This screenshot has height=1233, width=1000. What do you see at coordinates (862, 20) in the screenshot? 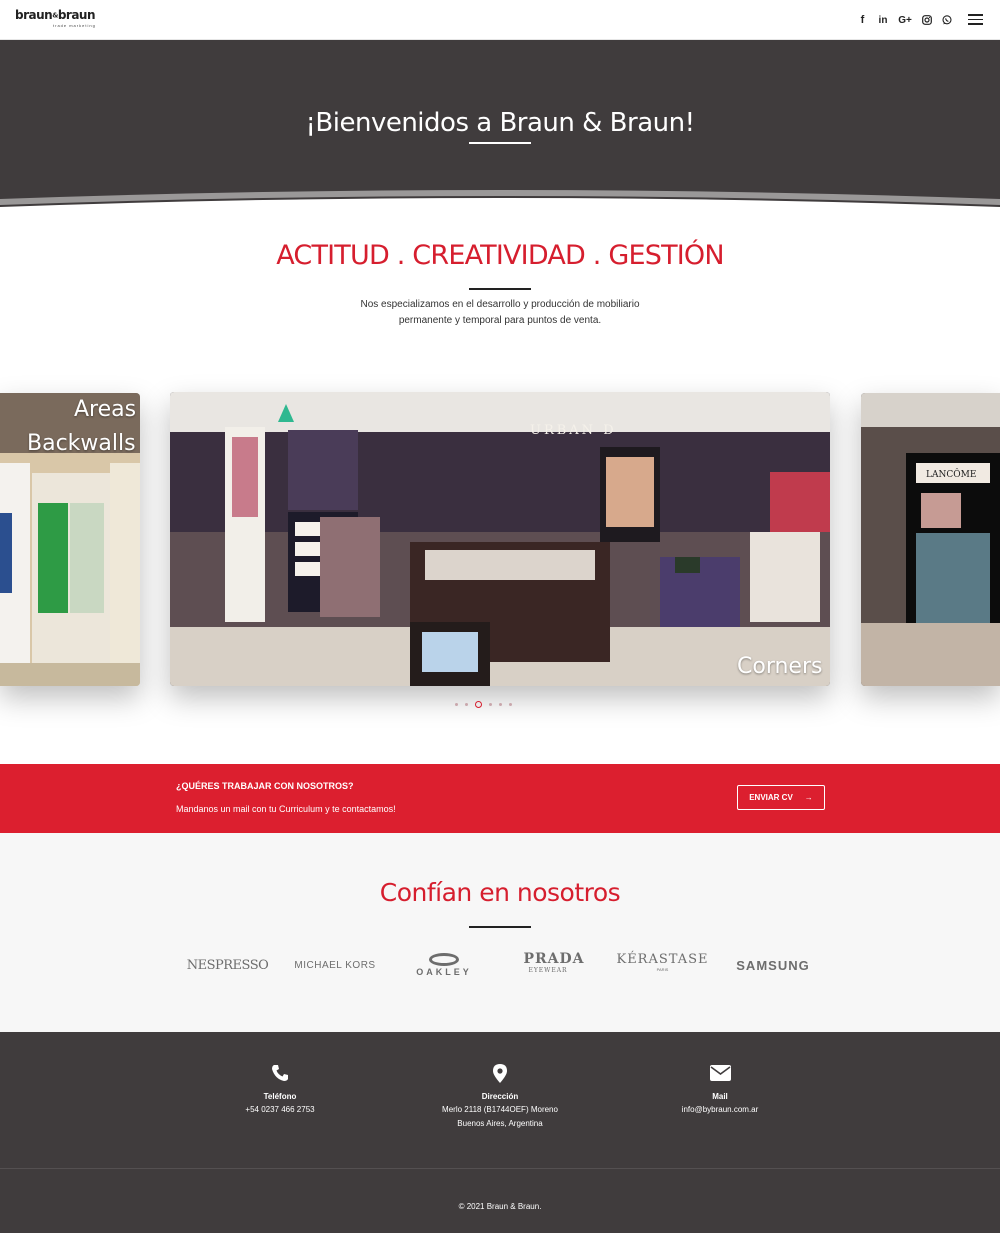
I see `facebook-icon: f` at bounding box center [862, 20].